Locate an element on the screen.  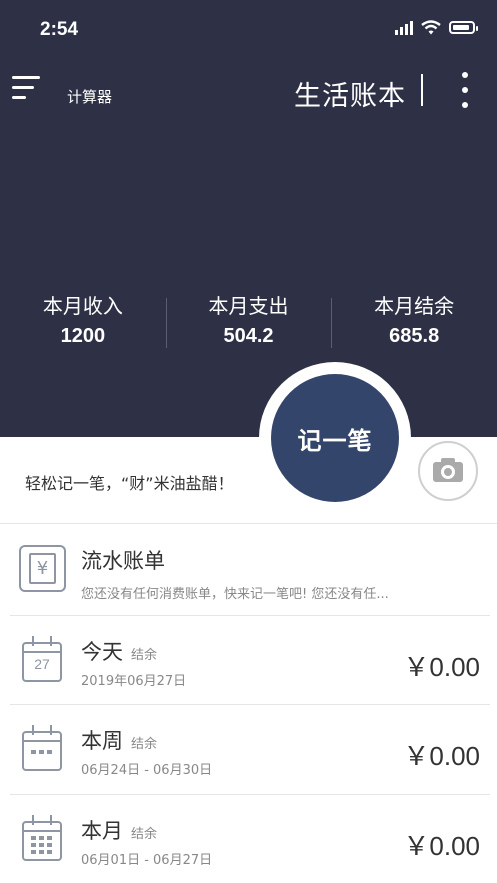
monthly-stats: 本月收入 1200 本月支出 504.2 本月结余 685.8 is located at coordinates (248, 319).